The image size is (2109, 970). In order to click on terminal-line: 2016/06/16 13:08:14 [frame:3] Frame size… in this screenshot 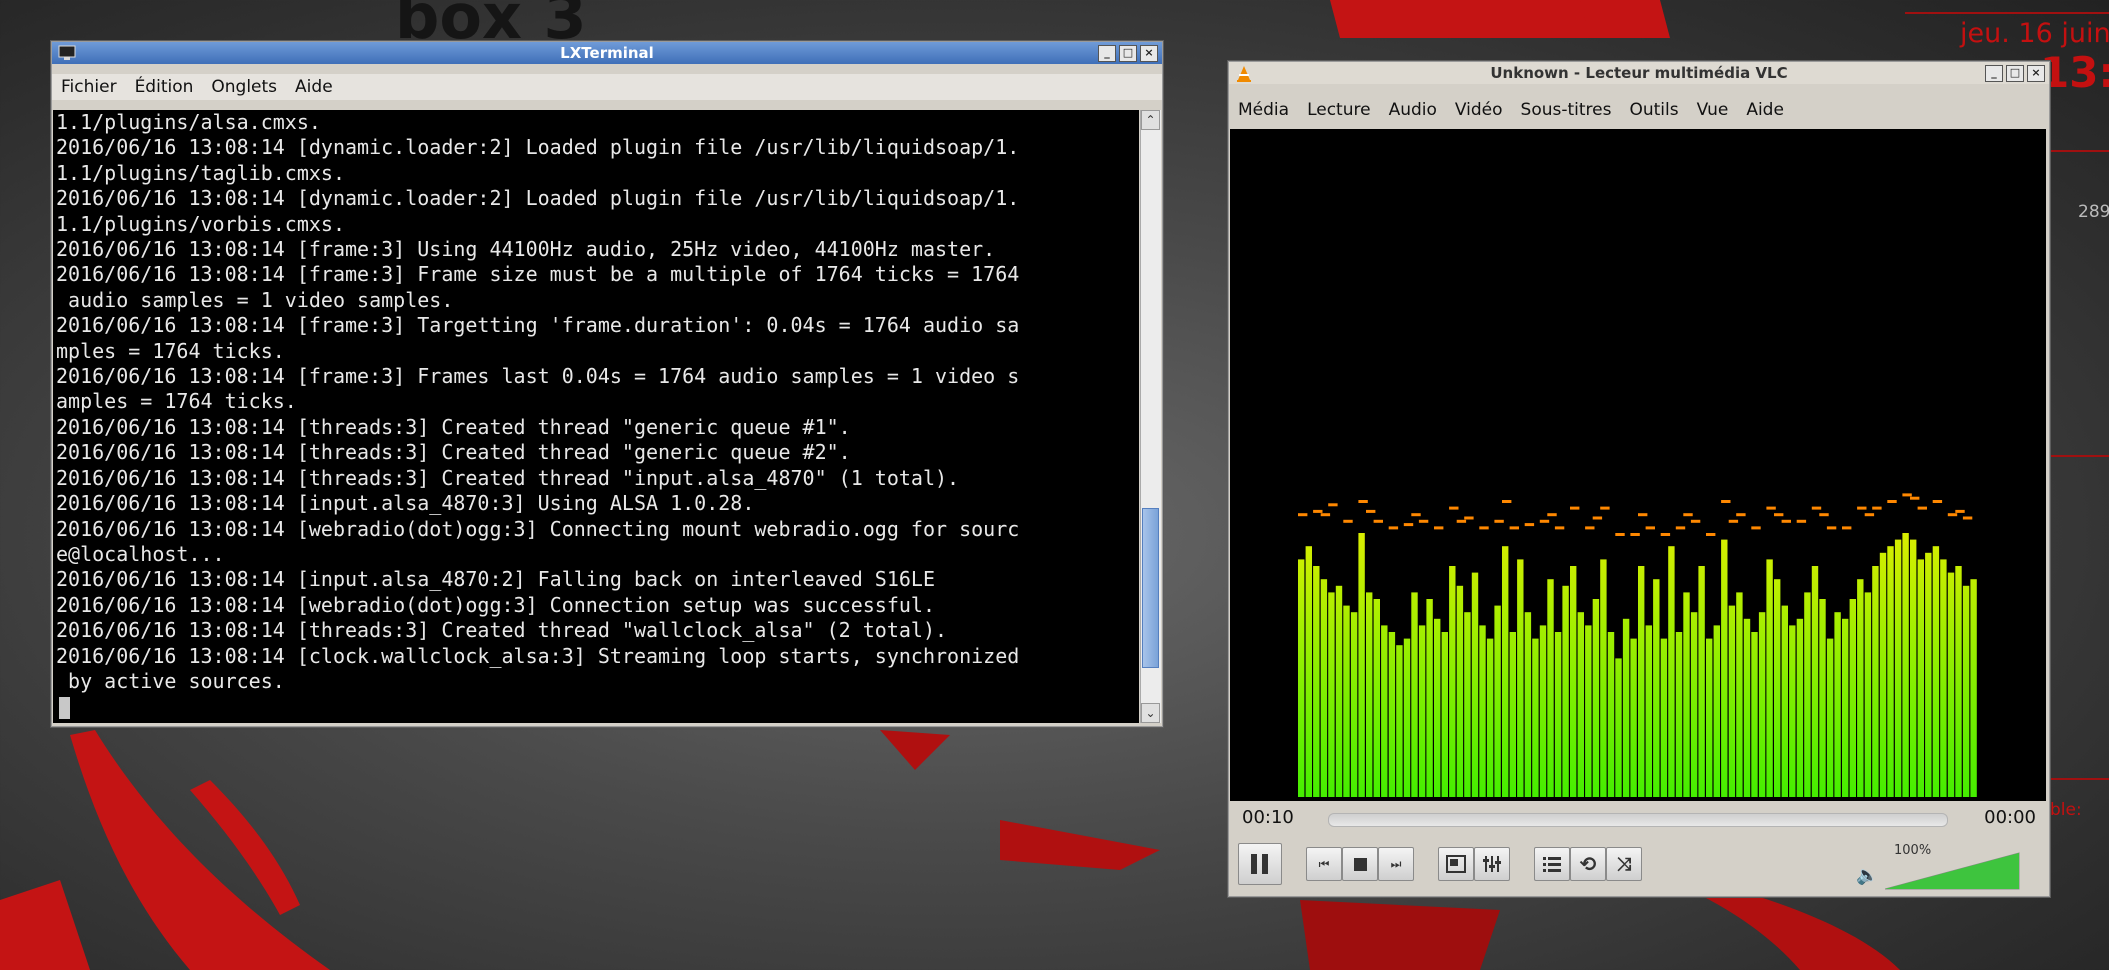, I will do `click(538, 274)`.